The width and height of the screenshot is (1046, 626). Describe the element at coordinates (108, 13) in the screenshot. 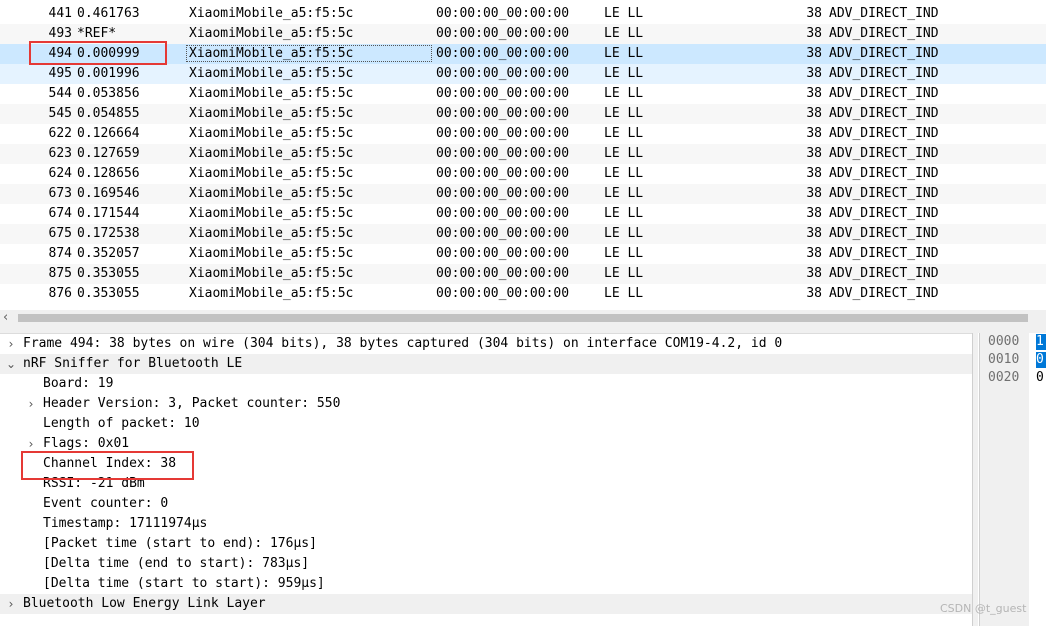

I see `packet-time: 0.461763` at that location.